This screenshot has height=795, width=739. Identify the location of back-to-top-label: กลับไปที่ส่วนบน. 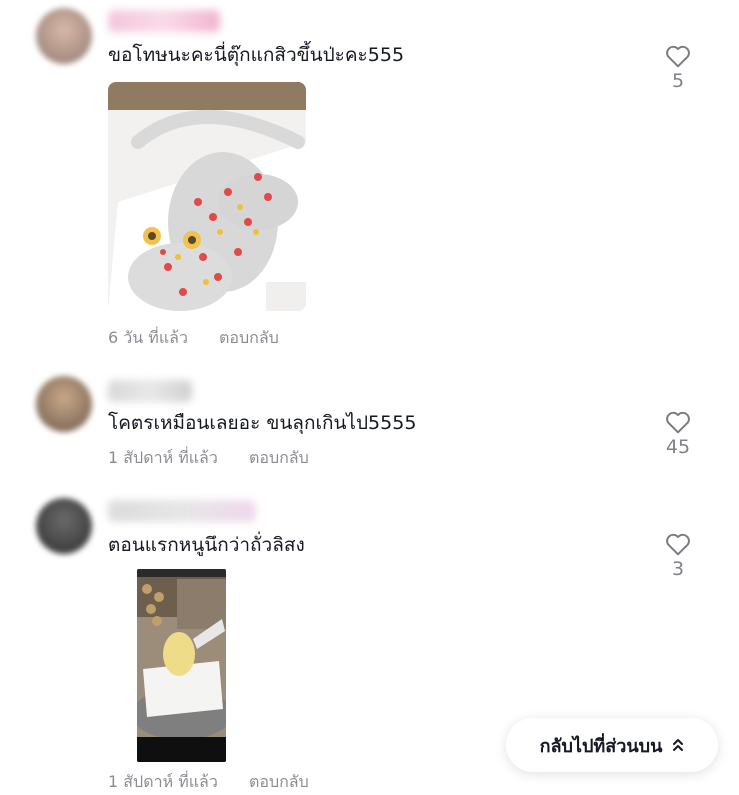
(601, 746).